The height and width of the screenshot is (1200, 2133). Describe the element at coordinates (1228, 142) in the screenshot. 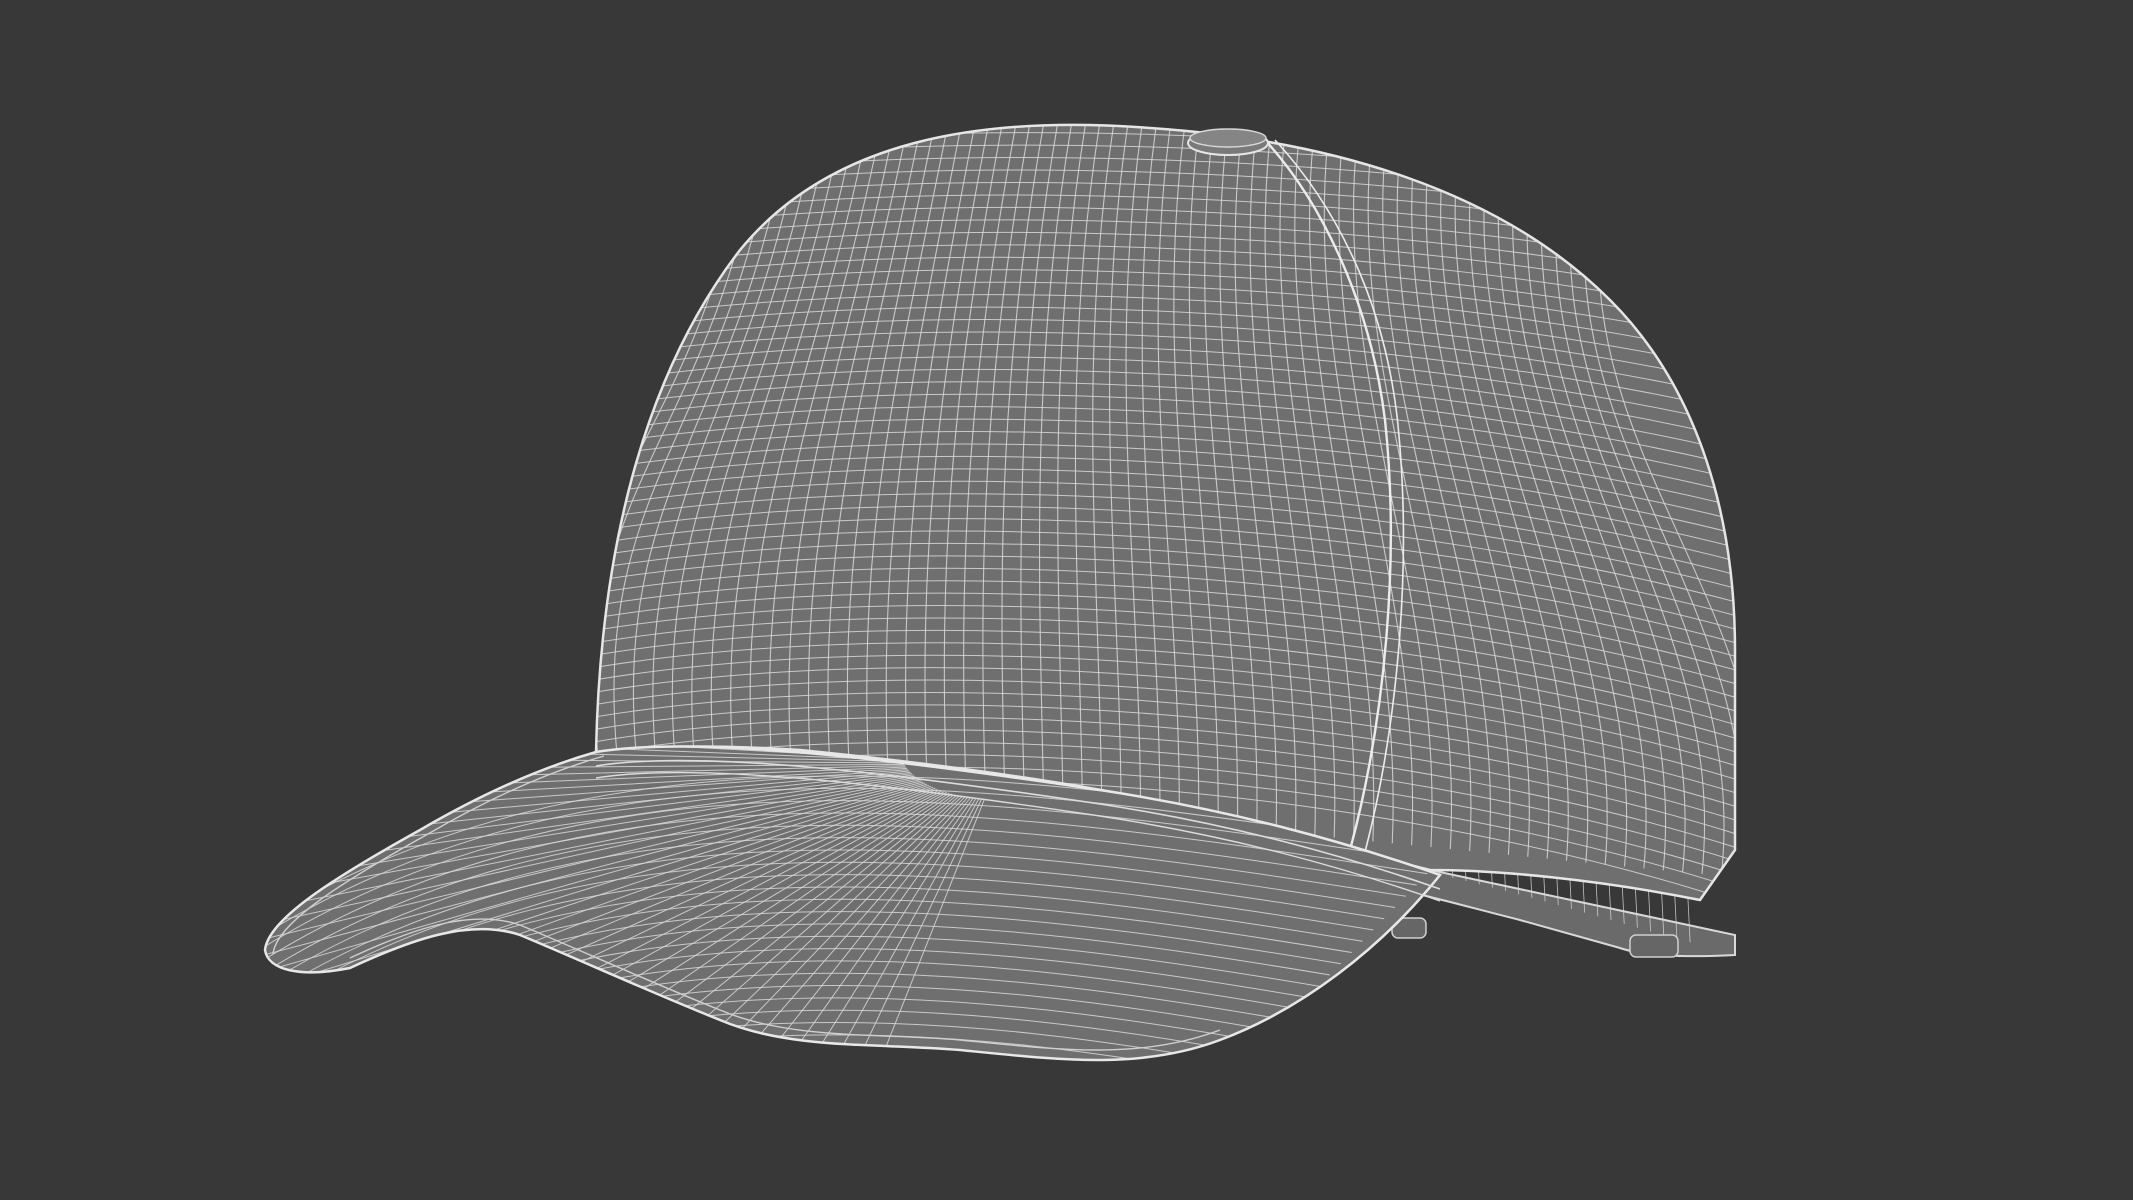

I see `top-button` at that location.